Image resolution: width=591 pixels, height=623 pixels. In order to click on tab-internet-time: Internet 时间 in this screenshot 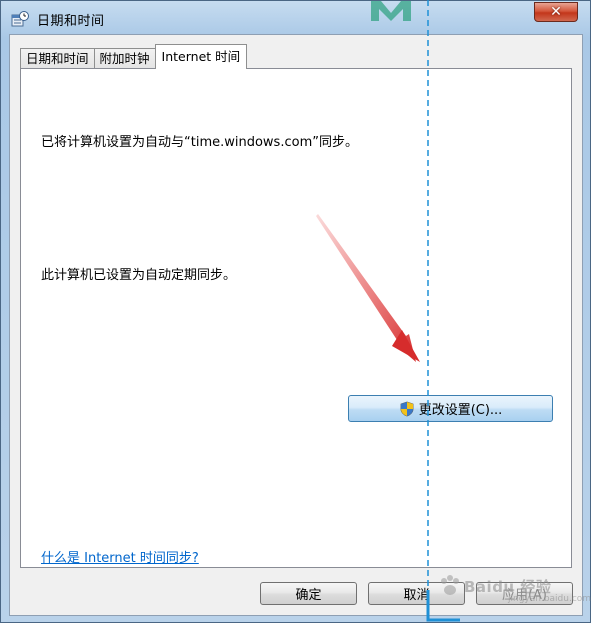, I will do `click(201, 56)`.